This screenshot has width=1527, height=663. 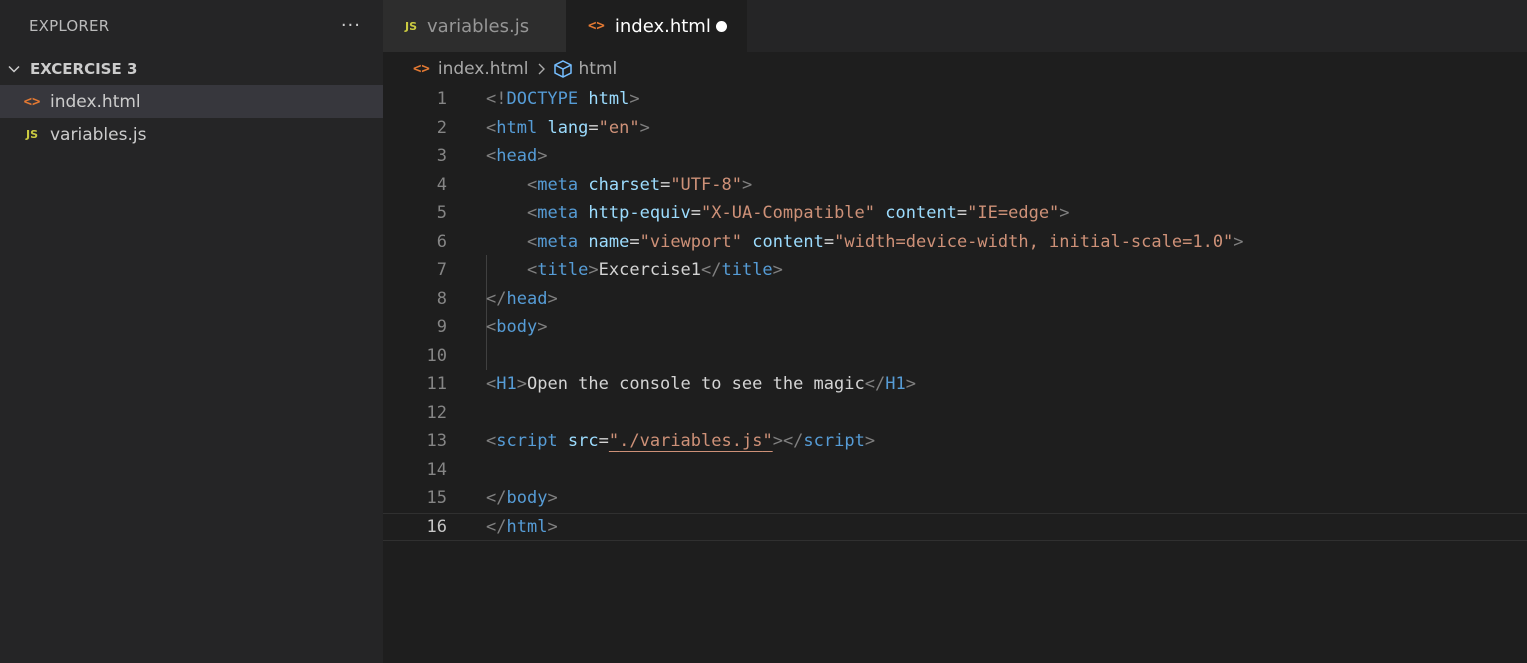 What do you see at coordinates (955, 299) in the screenshot?
I see `code-line: 8 </head>` at bounding box center [955, 299].